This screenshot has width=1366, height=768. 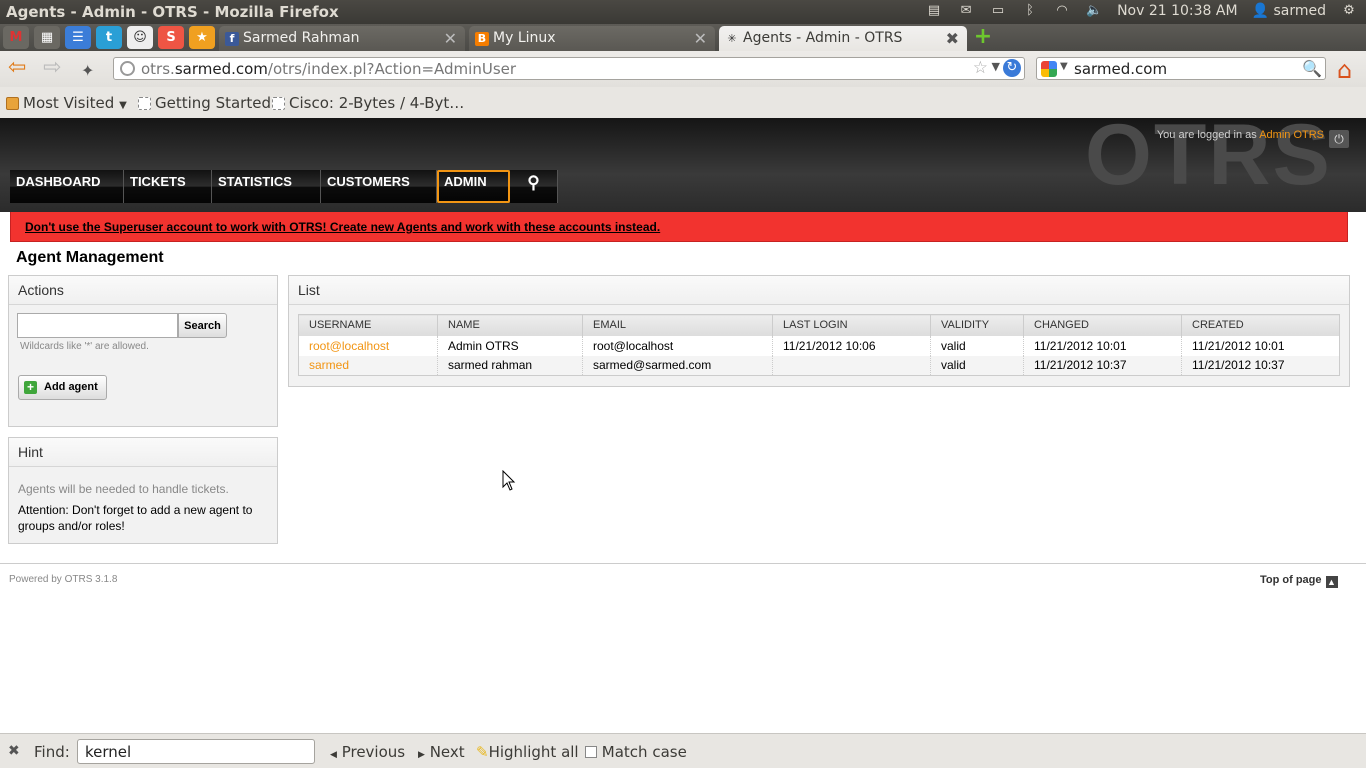 I want to click on add-agent-button: + Add agent, so click(x=62, y=387).